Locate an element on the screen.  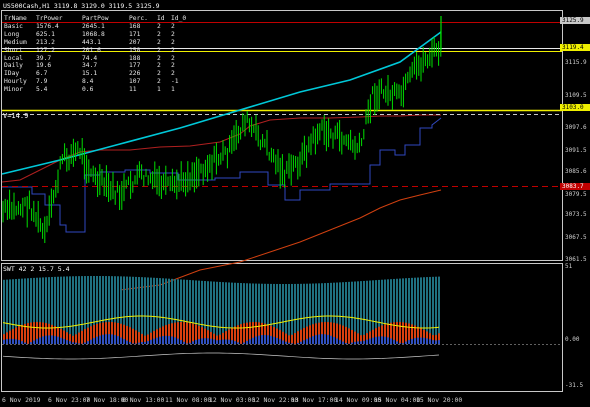
price-highlight-badge: 3125.9 is located at coordinates (575, 20).